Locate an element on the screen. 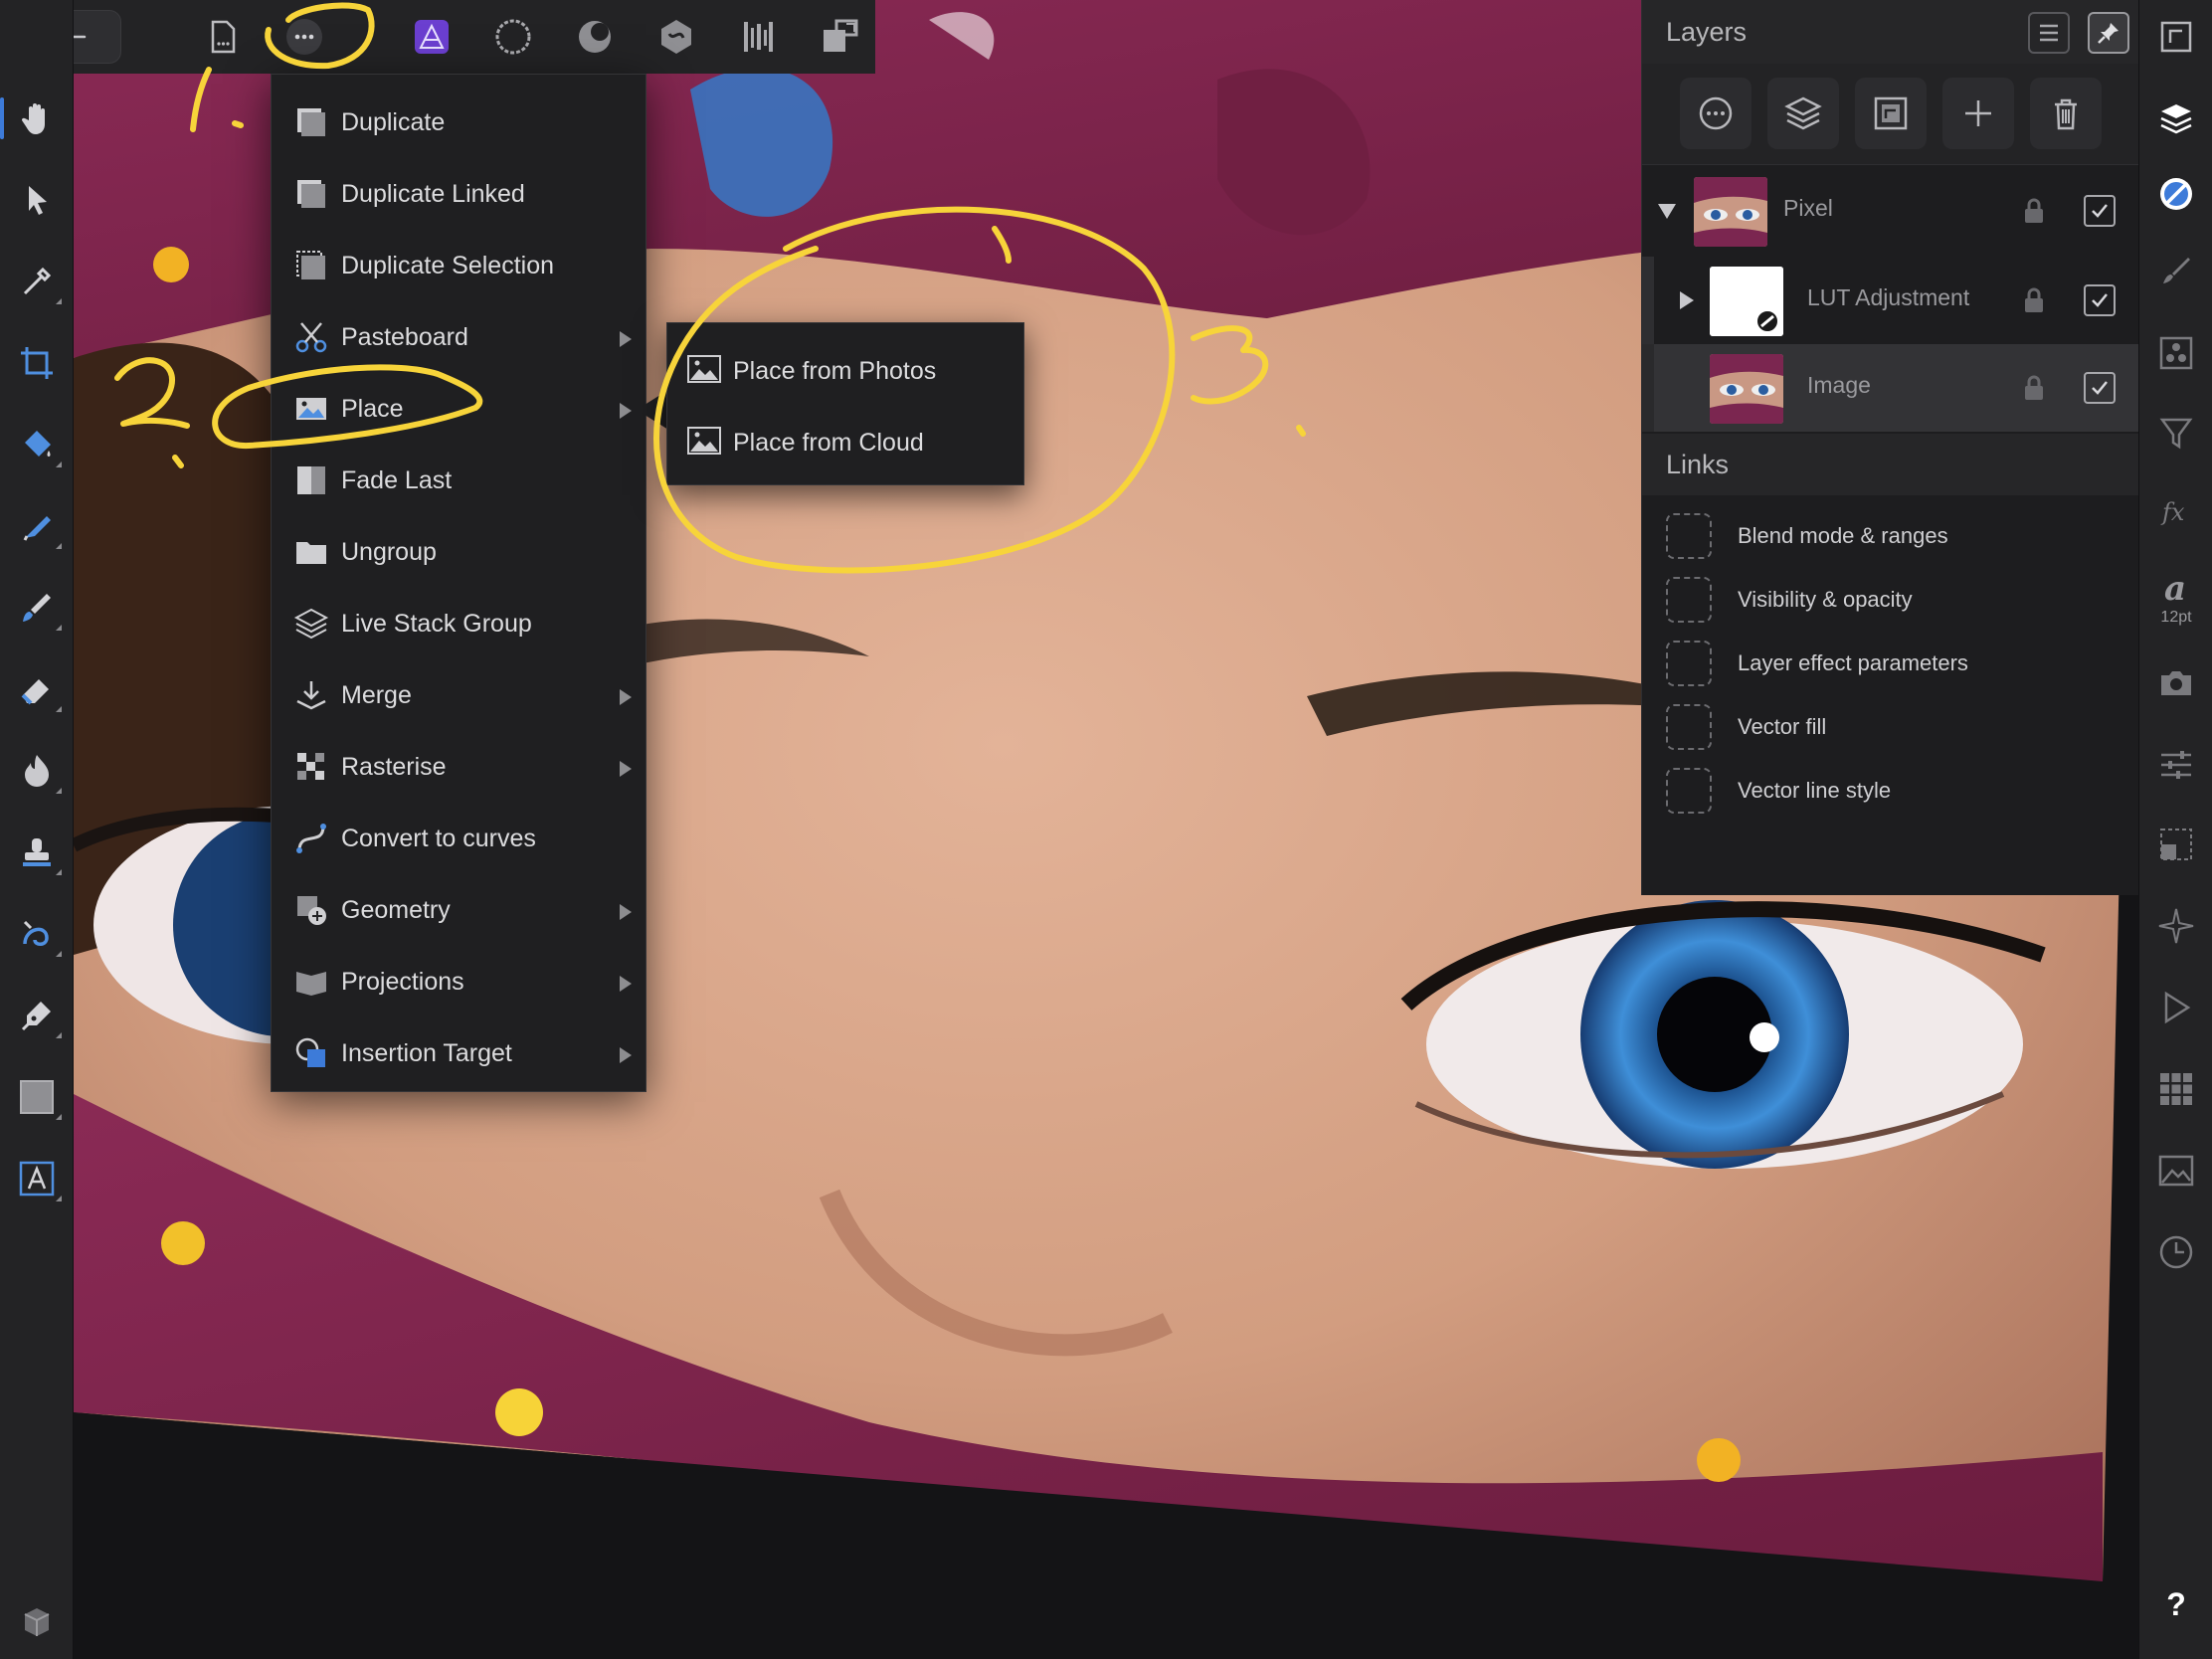  hand-tool is located at coordinates (32, 118).